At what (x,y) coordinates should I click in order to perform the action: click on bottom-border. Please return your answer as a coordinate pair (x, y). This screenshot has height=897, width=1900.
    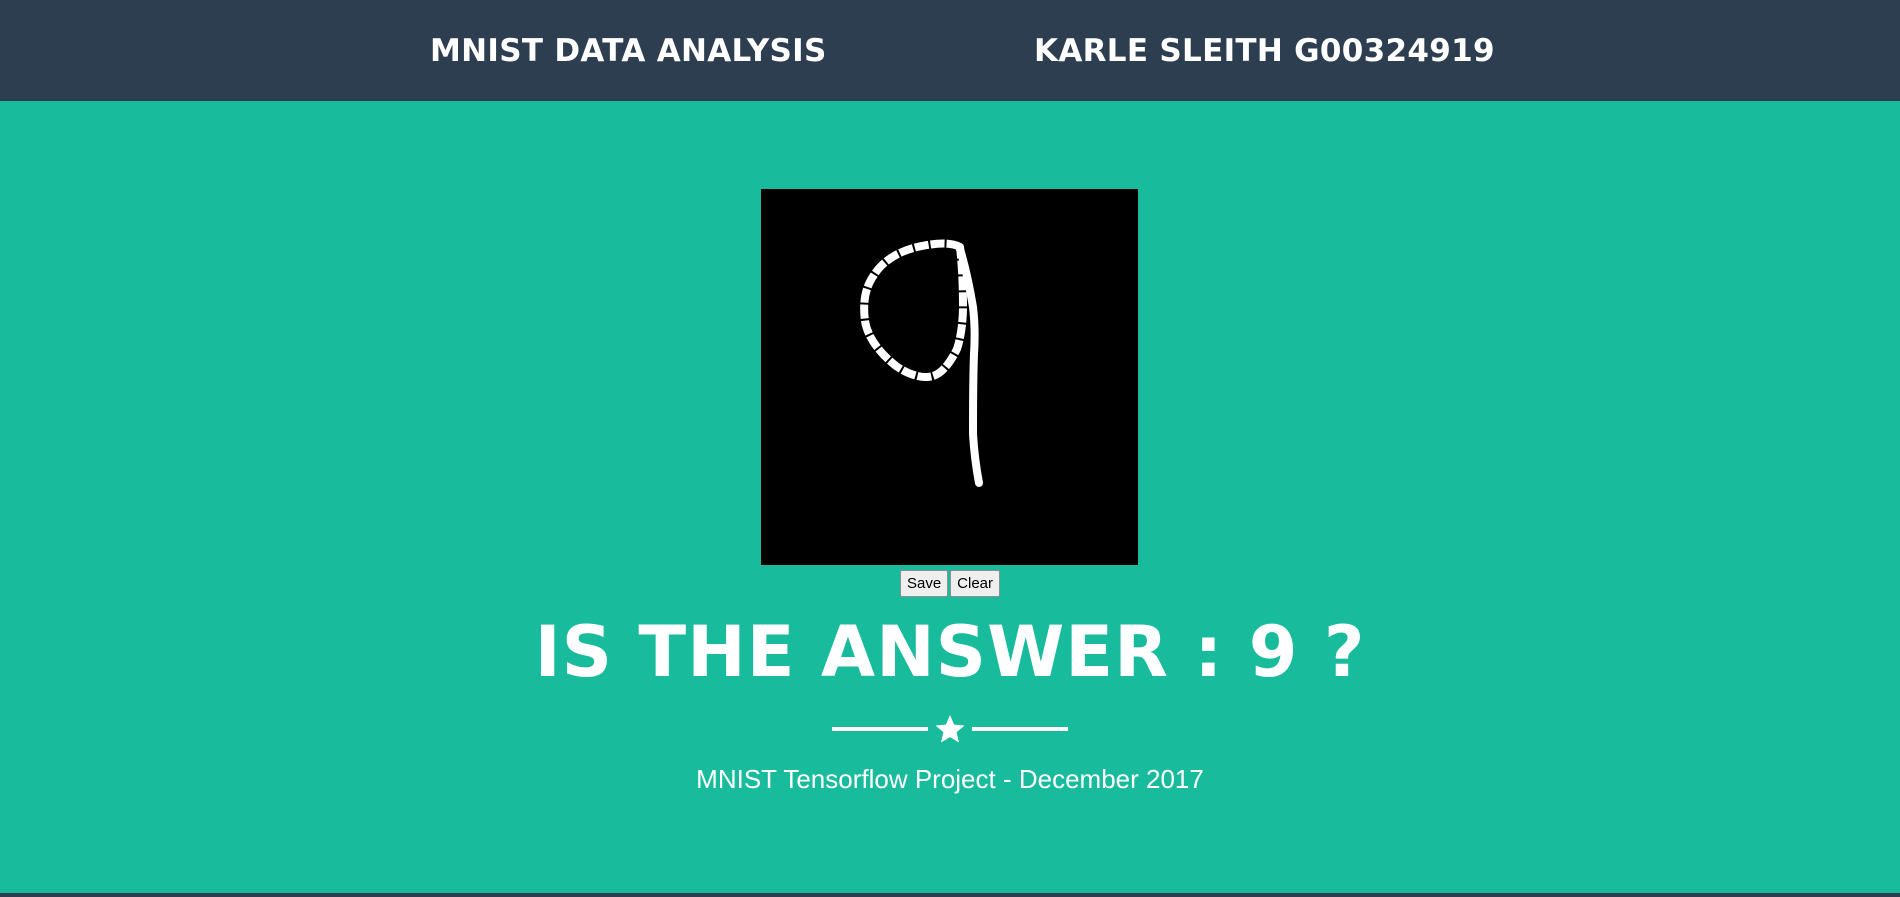
    Looking at the image, I should click on (950, 895).